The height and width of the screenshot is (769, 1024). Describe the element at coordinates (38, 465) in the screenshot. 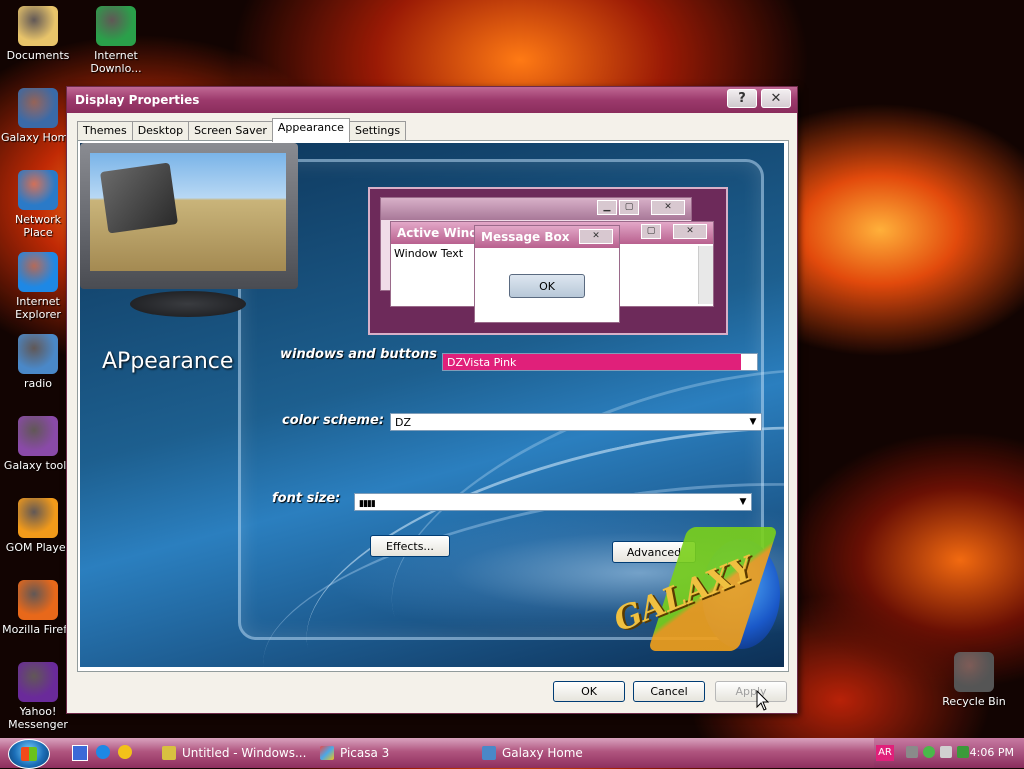

I see `desktop-icon-label: Galaxy tools` at that location.